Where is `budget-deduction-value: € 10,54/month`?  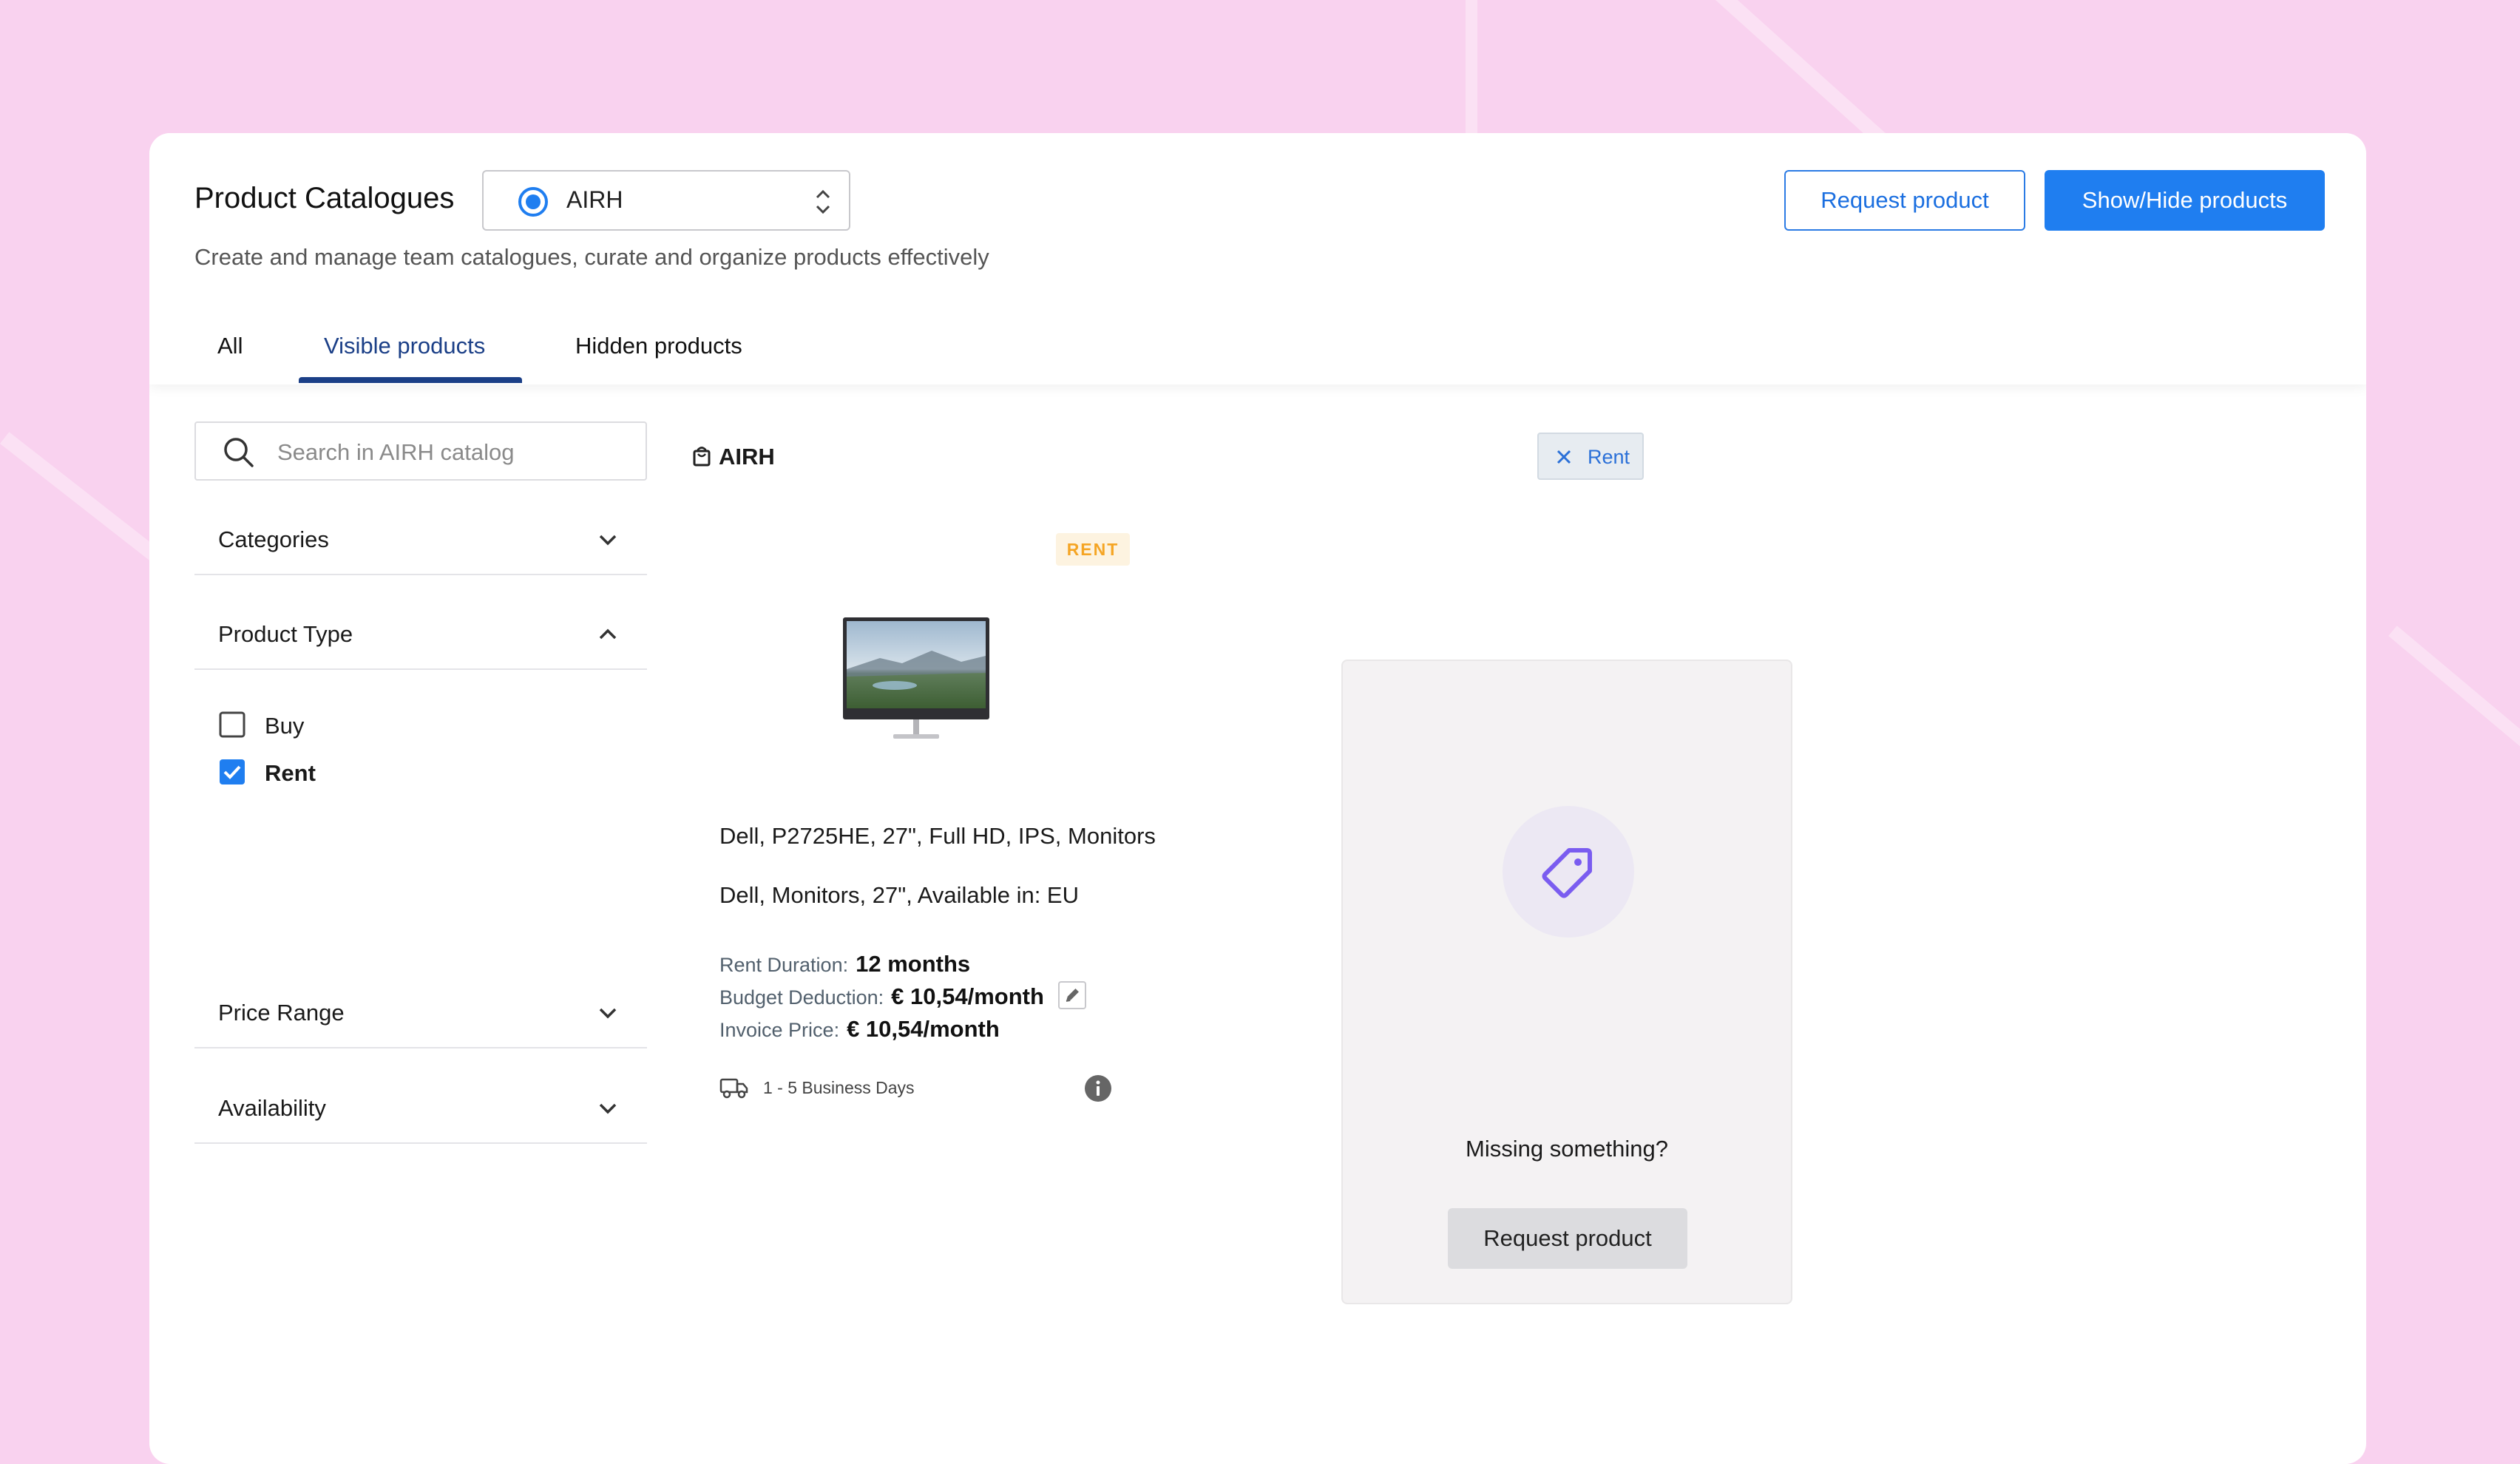
budget-deduction-value: € 10,54/month is located at coordinates (968, 996).